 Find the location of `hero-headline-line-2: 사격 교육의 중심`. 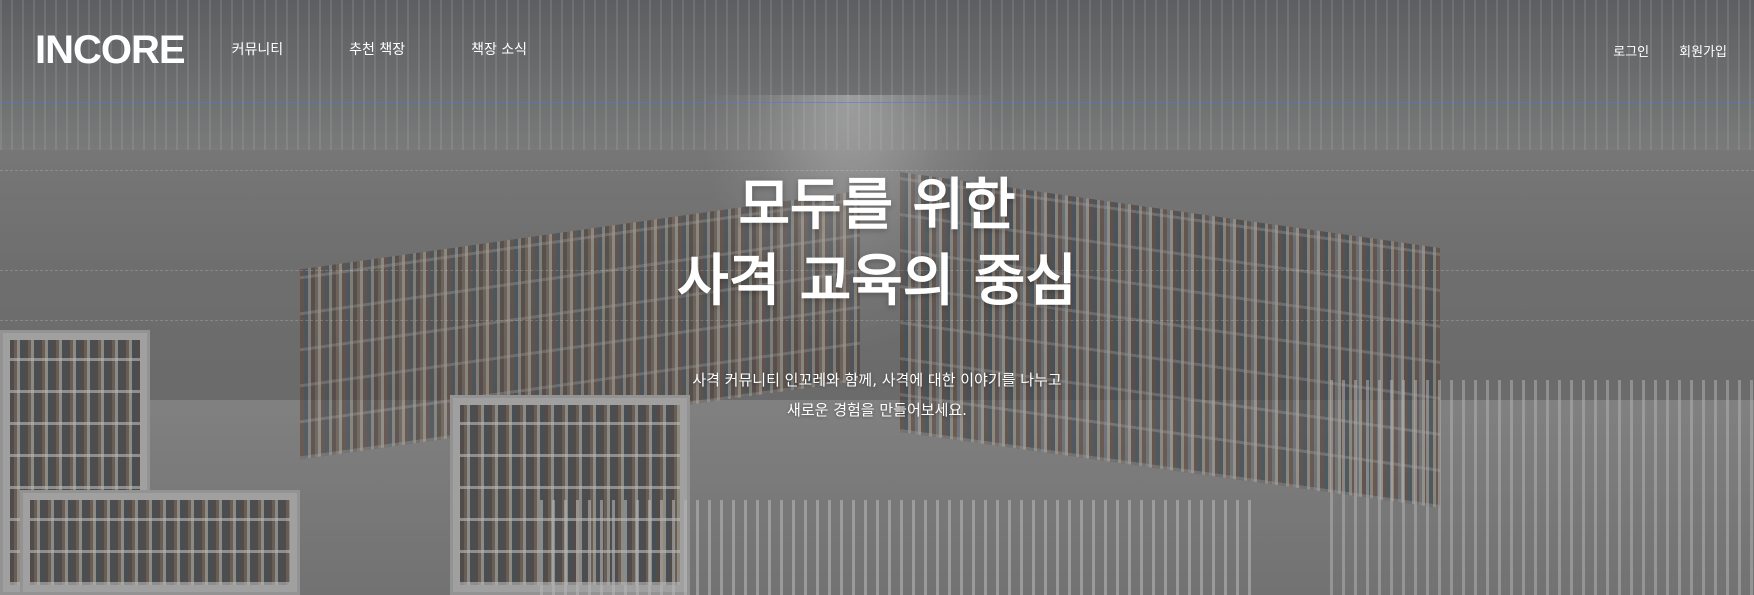

hero-headline-line-2: 사격 교육의 중심 is located at coordinates (877, 281).